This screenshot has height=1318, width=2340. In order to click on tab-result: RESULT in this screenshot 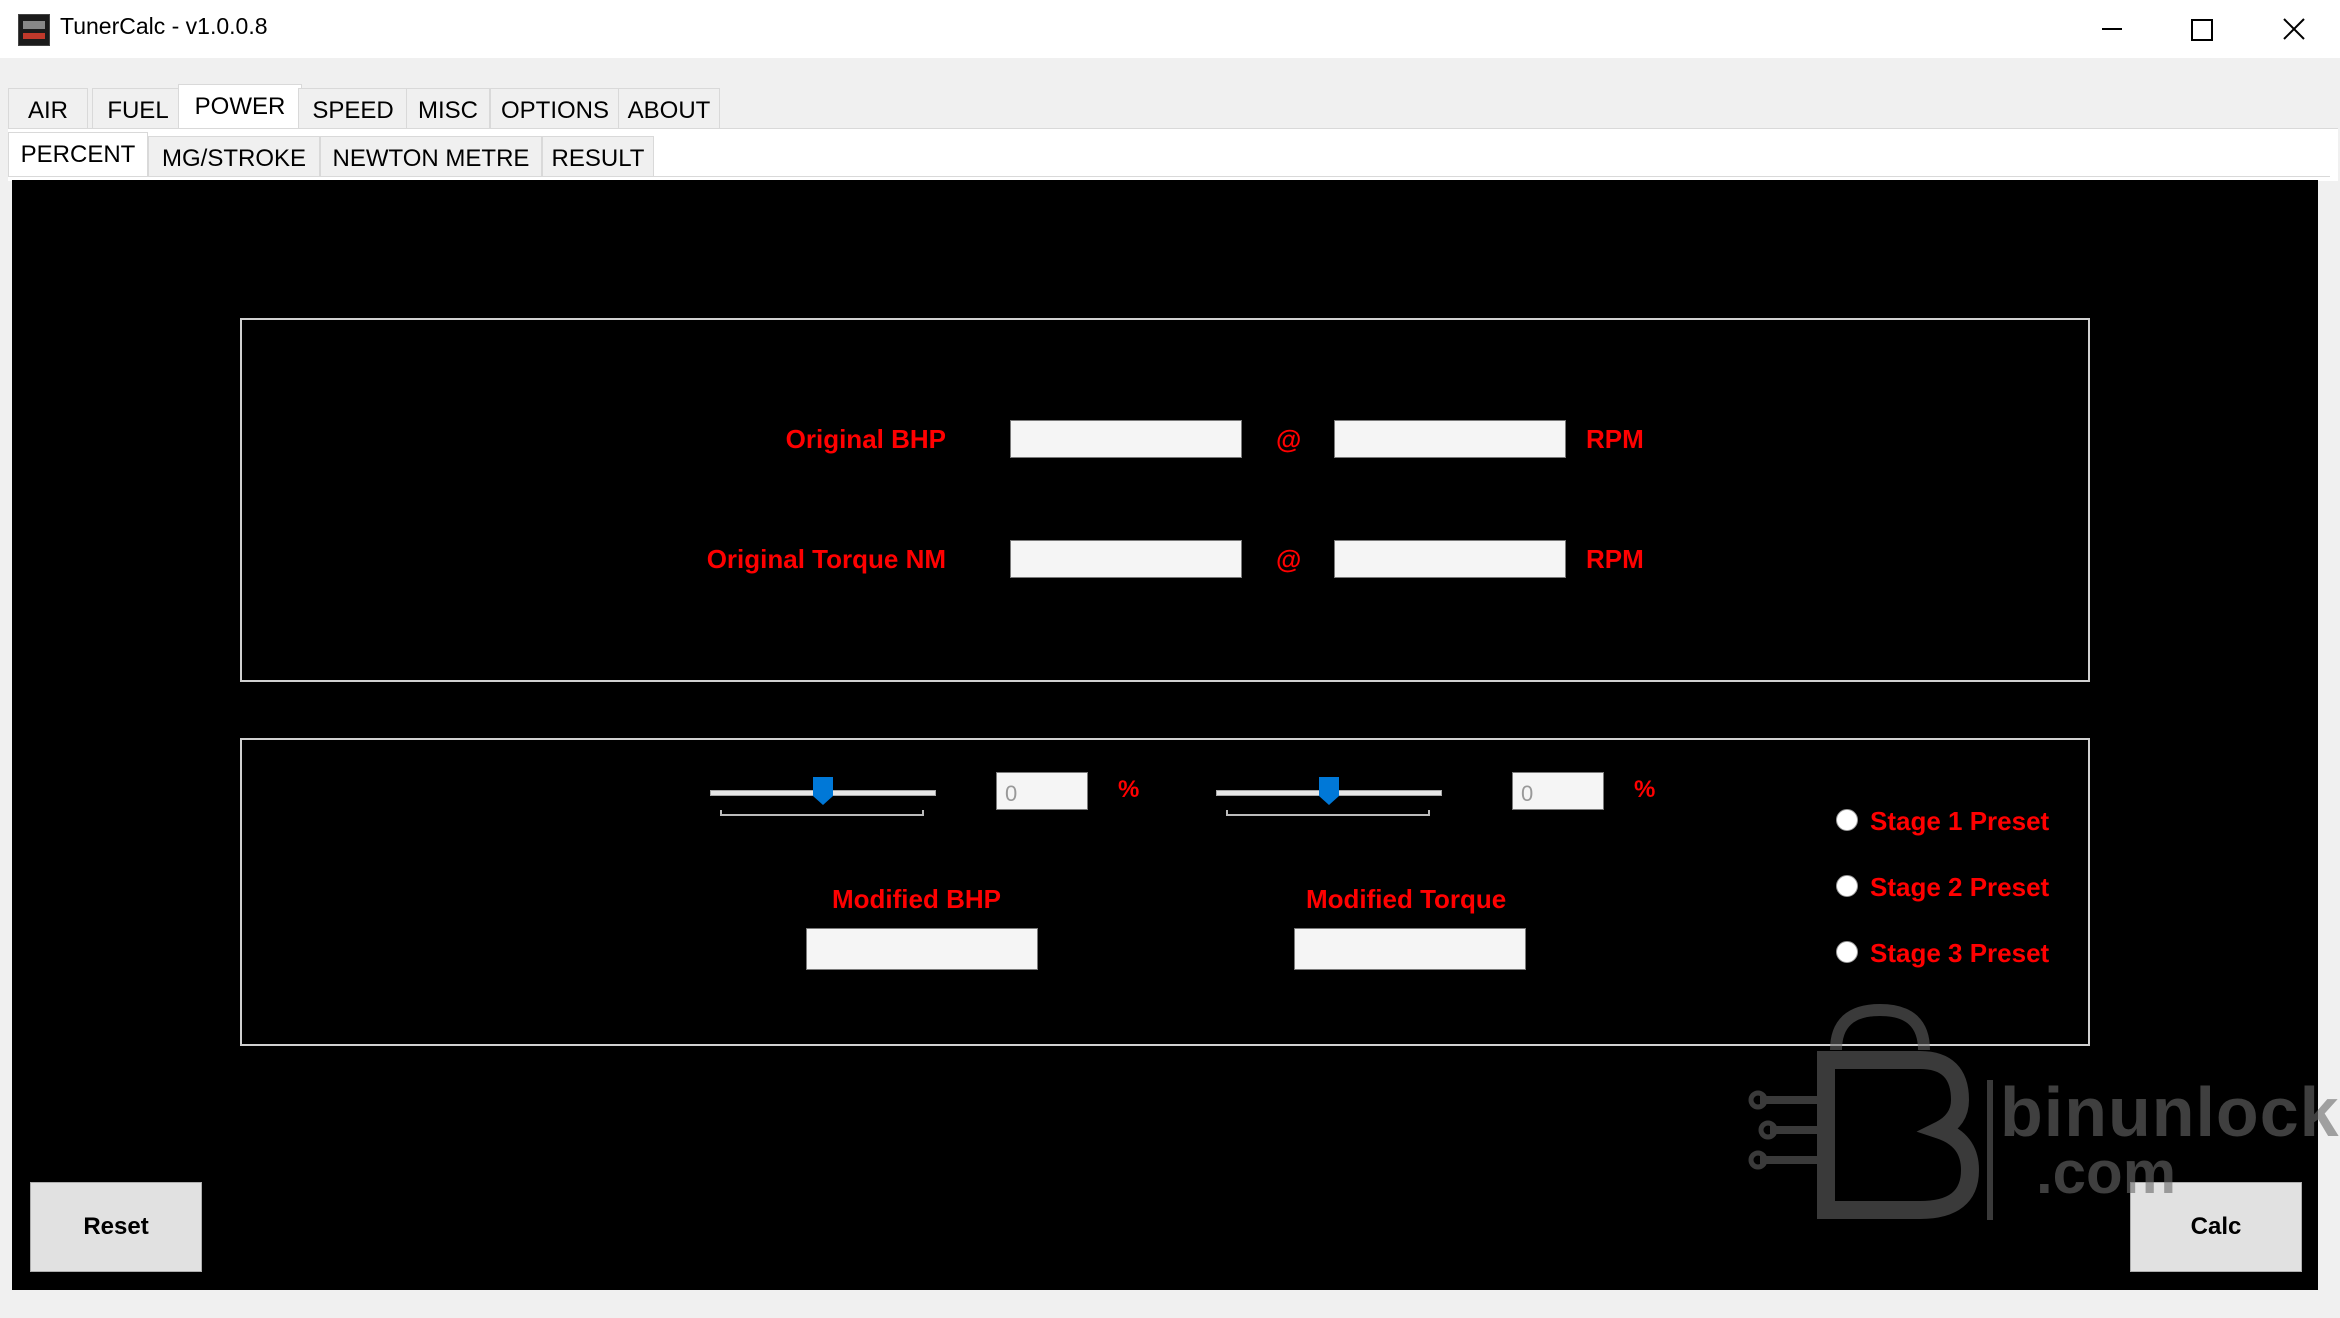, I will do `click(598, 156)`.